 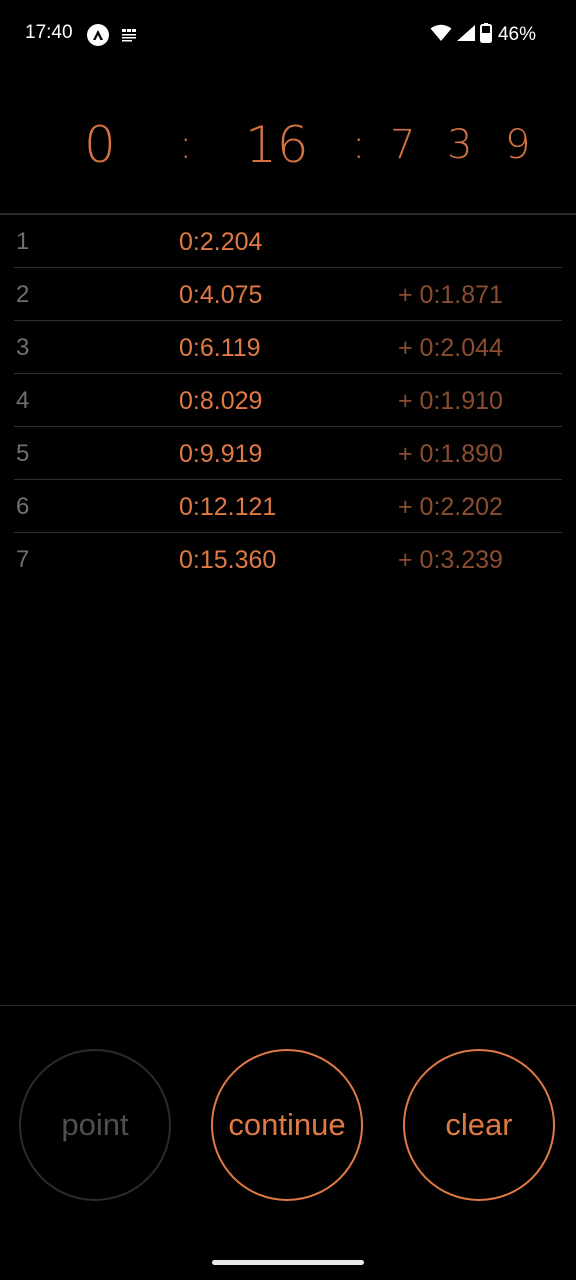 What do you see at coordinates (98, 35) in the screenshot?
I see `app-a-icon` at bounding box center [98, 35].